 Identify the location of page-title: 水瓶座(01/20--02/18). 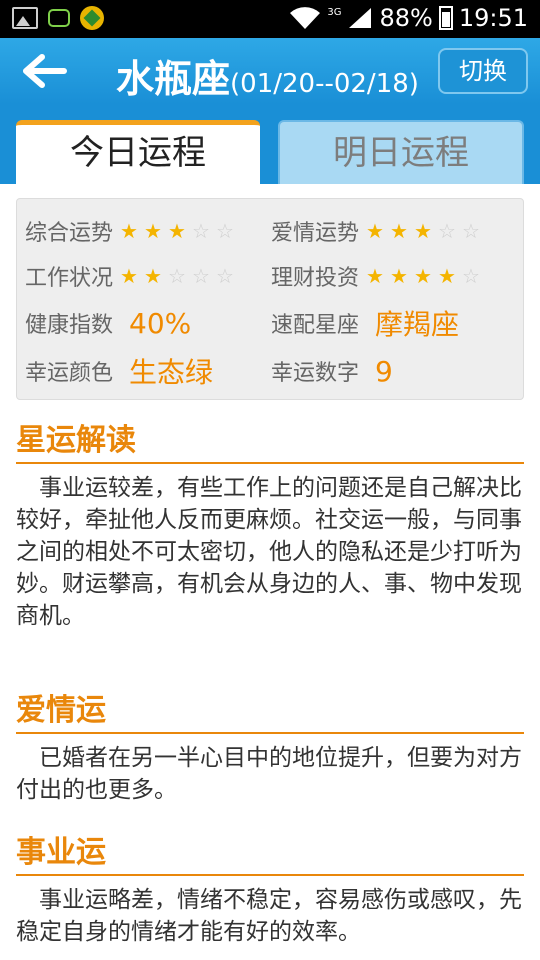
(267, 75).